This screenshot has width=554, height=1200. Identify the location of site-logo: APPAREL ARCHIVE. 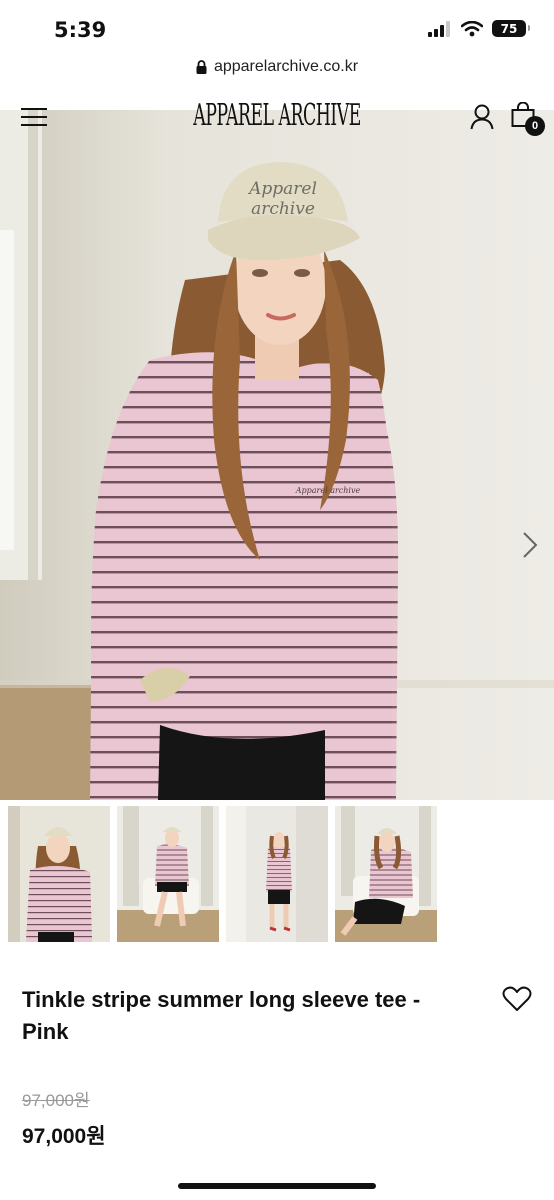
(276, 115).